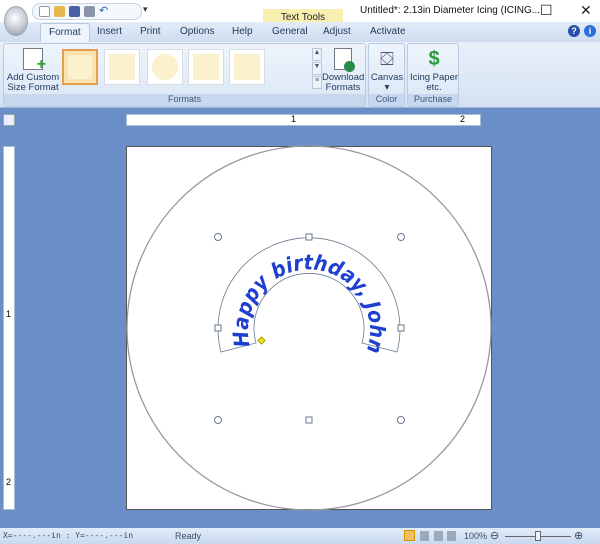 This screenshot has width=600, height=544. What do you see at coordinates (424, 536) in the screenshot?
I see `view-width-icon` at bounding box center [424, 536].